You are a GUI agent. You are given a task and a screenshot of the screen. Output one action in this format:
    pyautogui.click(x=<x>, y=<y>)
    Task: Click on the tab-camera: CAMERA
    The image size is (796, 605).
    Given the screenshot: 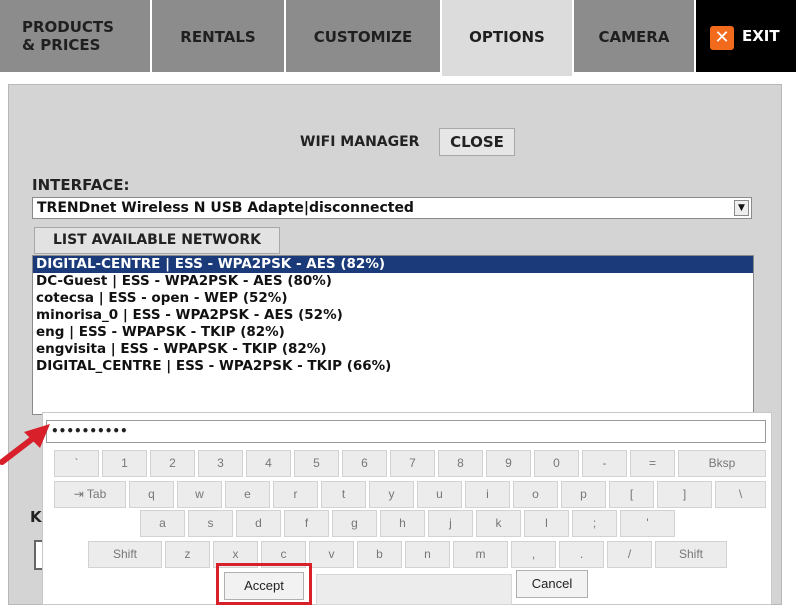 What is the action you would take?
    pyautogui.click(x=634, y=36)
    